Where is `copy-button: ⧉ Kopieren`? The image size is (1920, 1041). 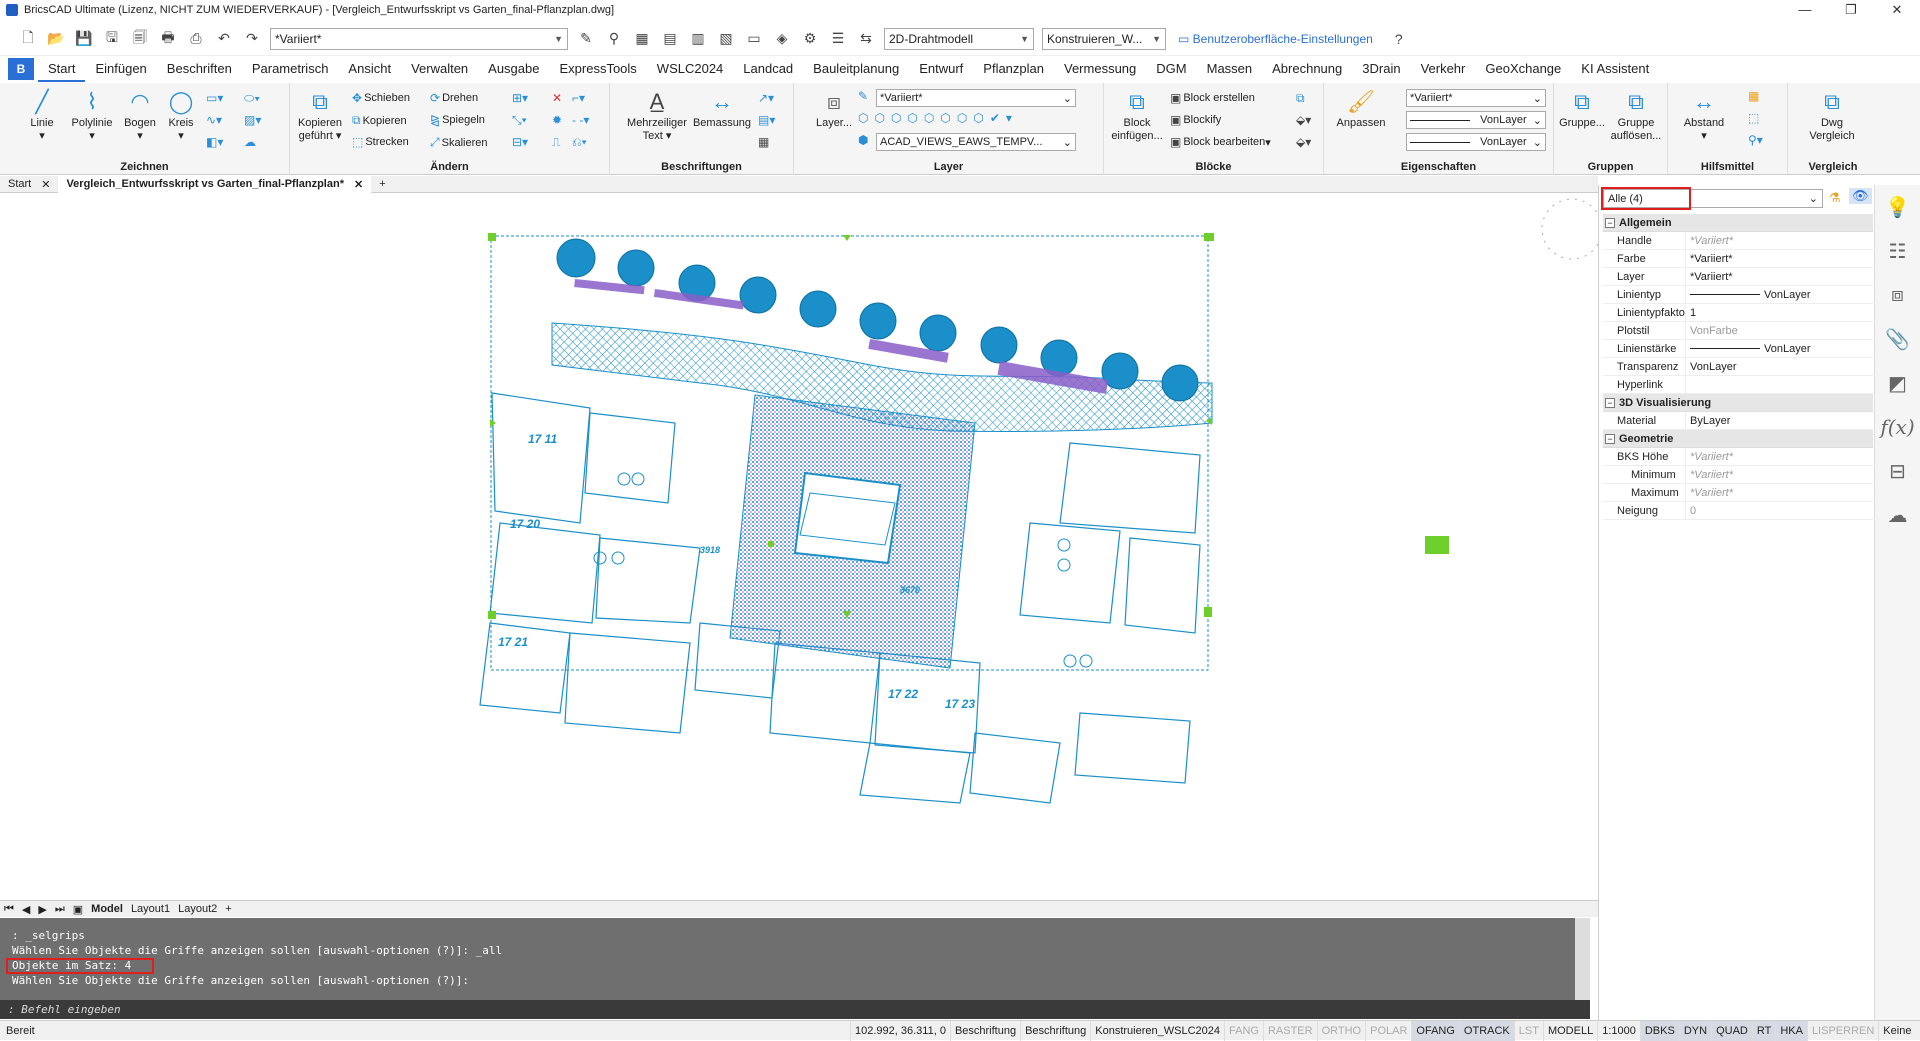
copy-button: ⧉ Kopieren is located at coordinates (379, 120).